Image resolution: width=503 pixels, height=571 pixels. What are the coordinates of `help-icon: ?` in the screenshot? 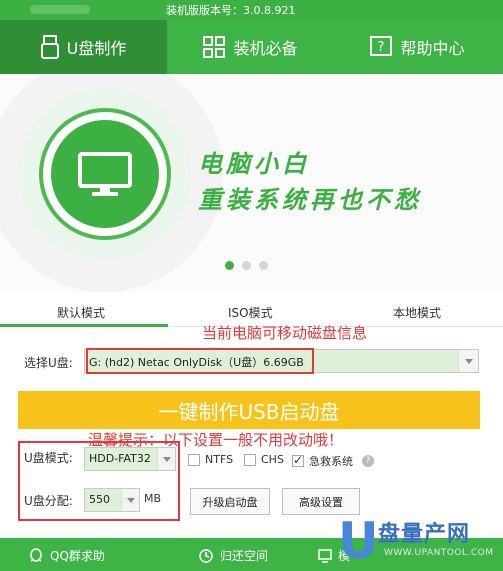 It's located at (381, 46).